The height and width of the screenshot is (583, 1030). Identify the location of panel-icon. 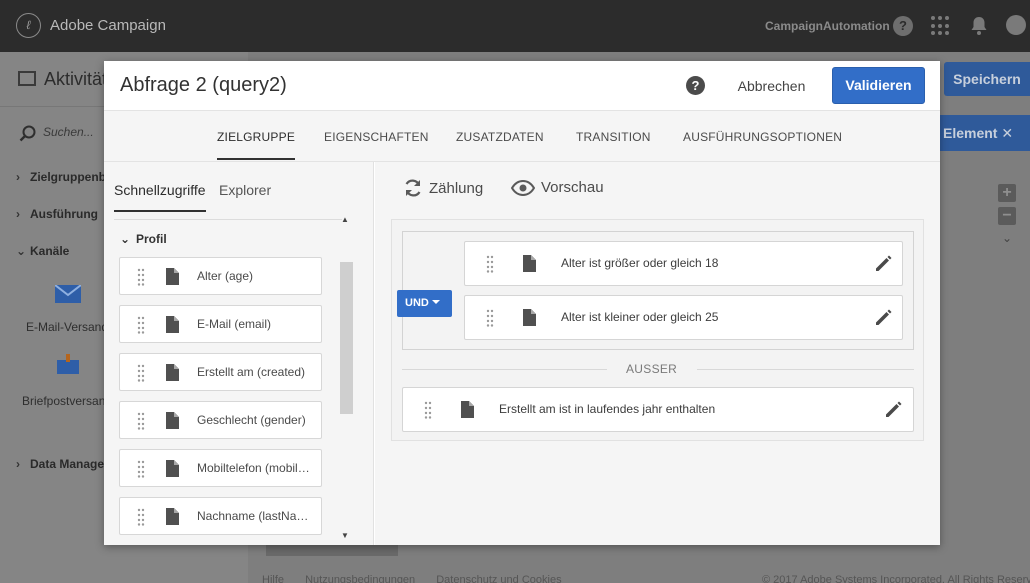
(27, 78).